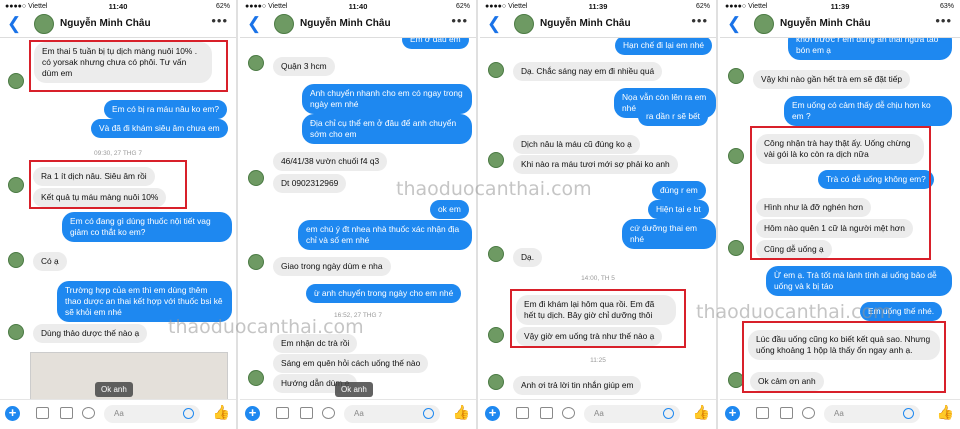 This screenshot has width=960, height=429. I want to click on message: Dạ., so click(528, 257).